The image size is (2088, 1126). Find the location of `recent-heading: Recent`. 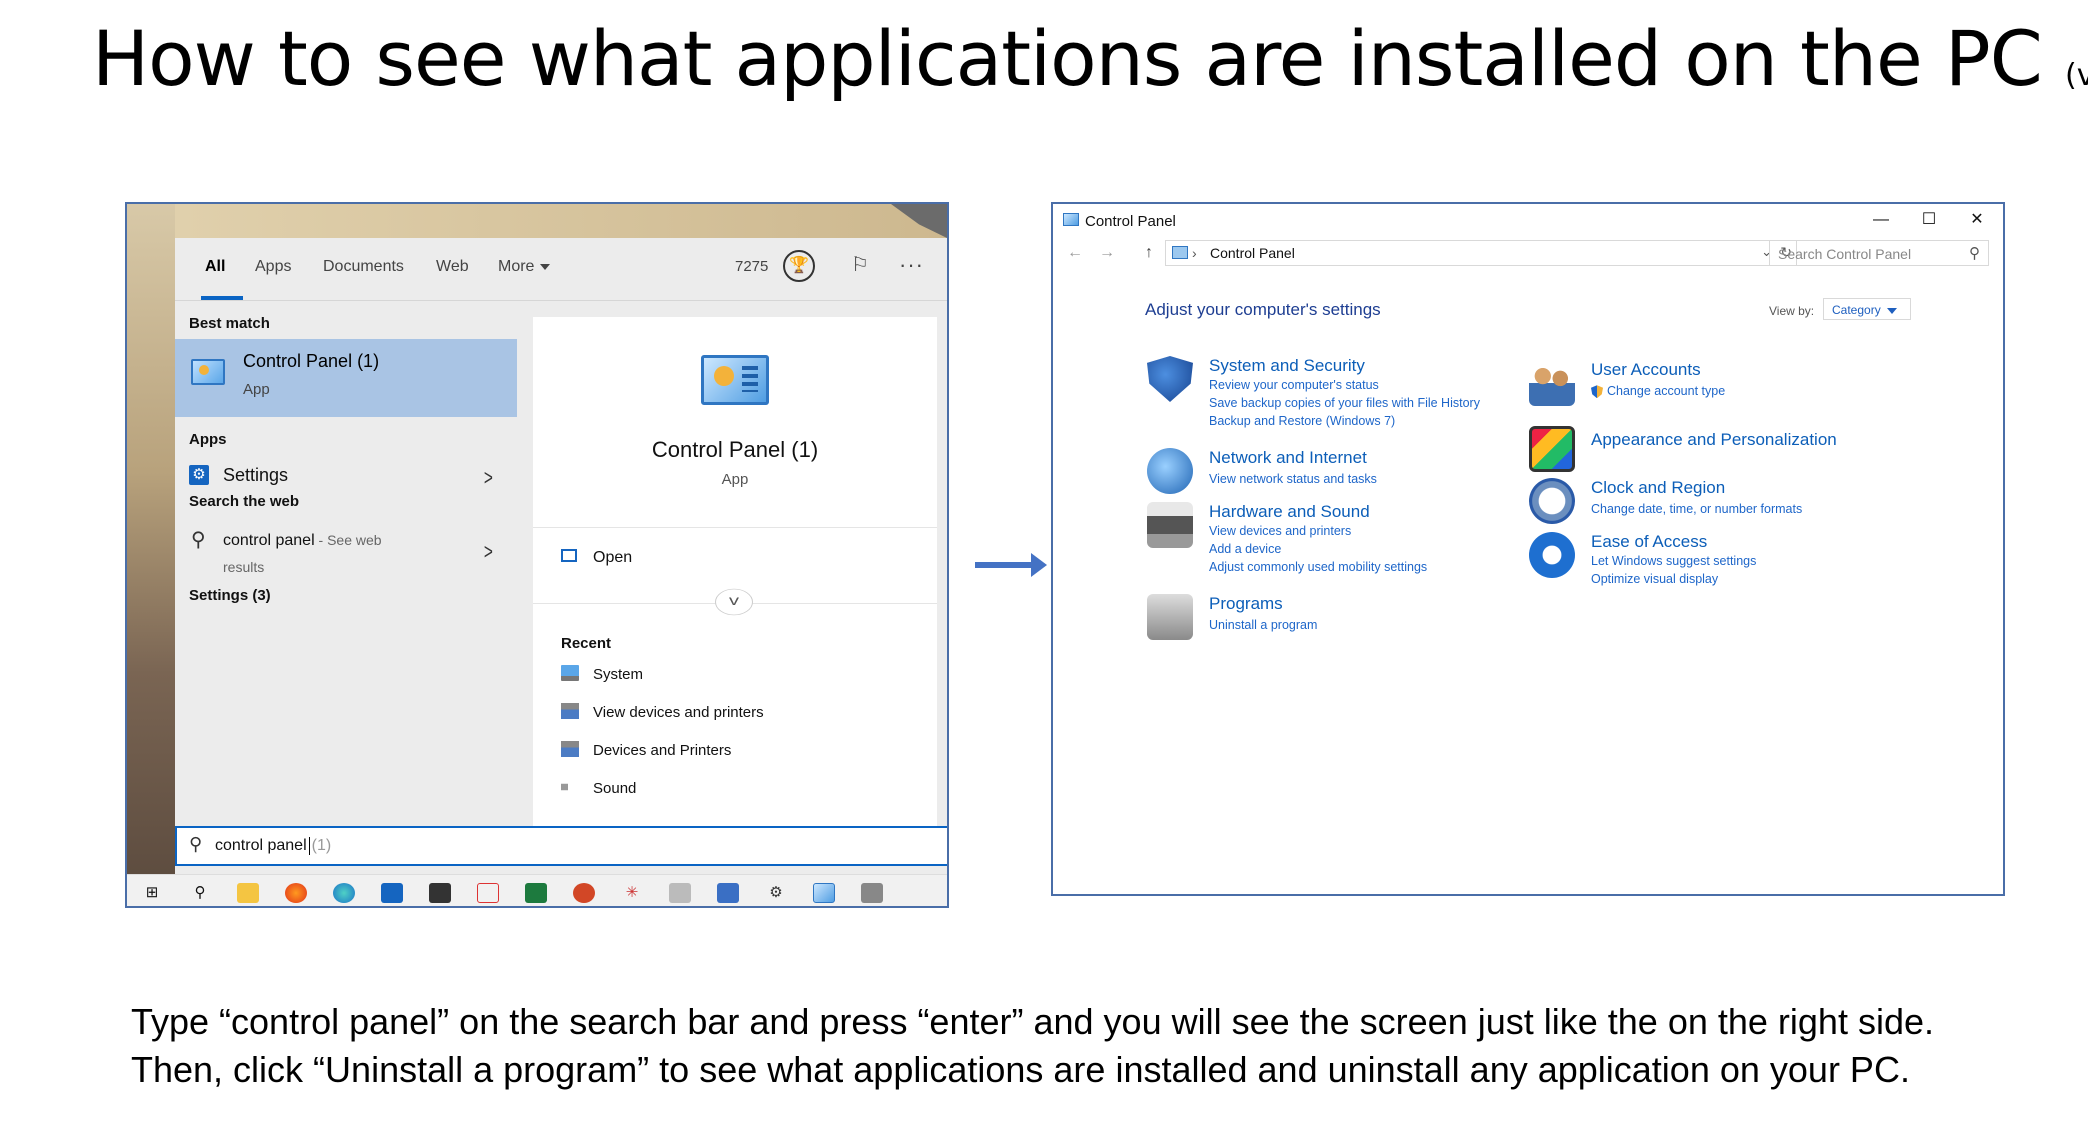

recent-heading: Recent is located at coordinates (586, 643).